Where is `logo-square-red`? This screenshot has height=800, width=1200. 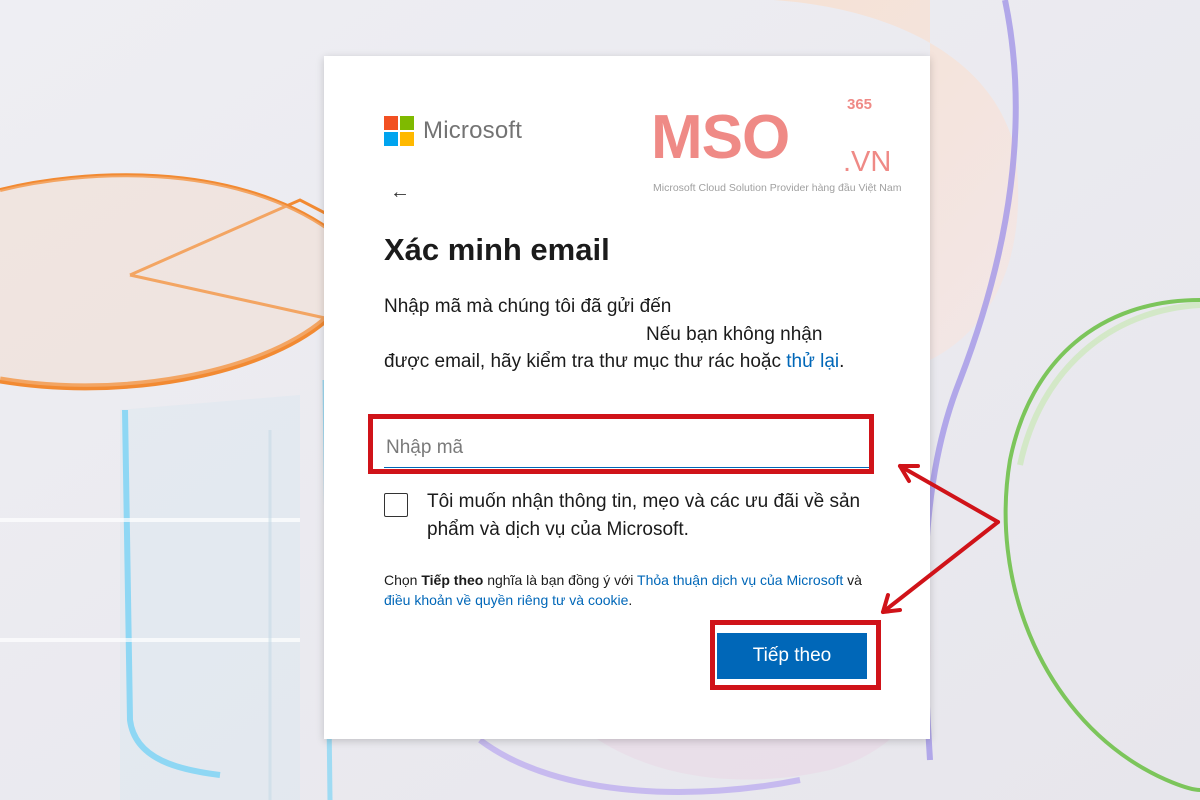 logo-square-red is located at coordinates (391, 123).